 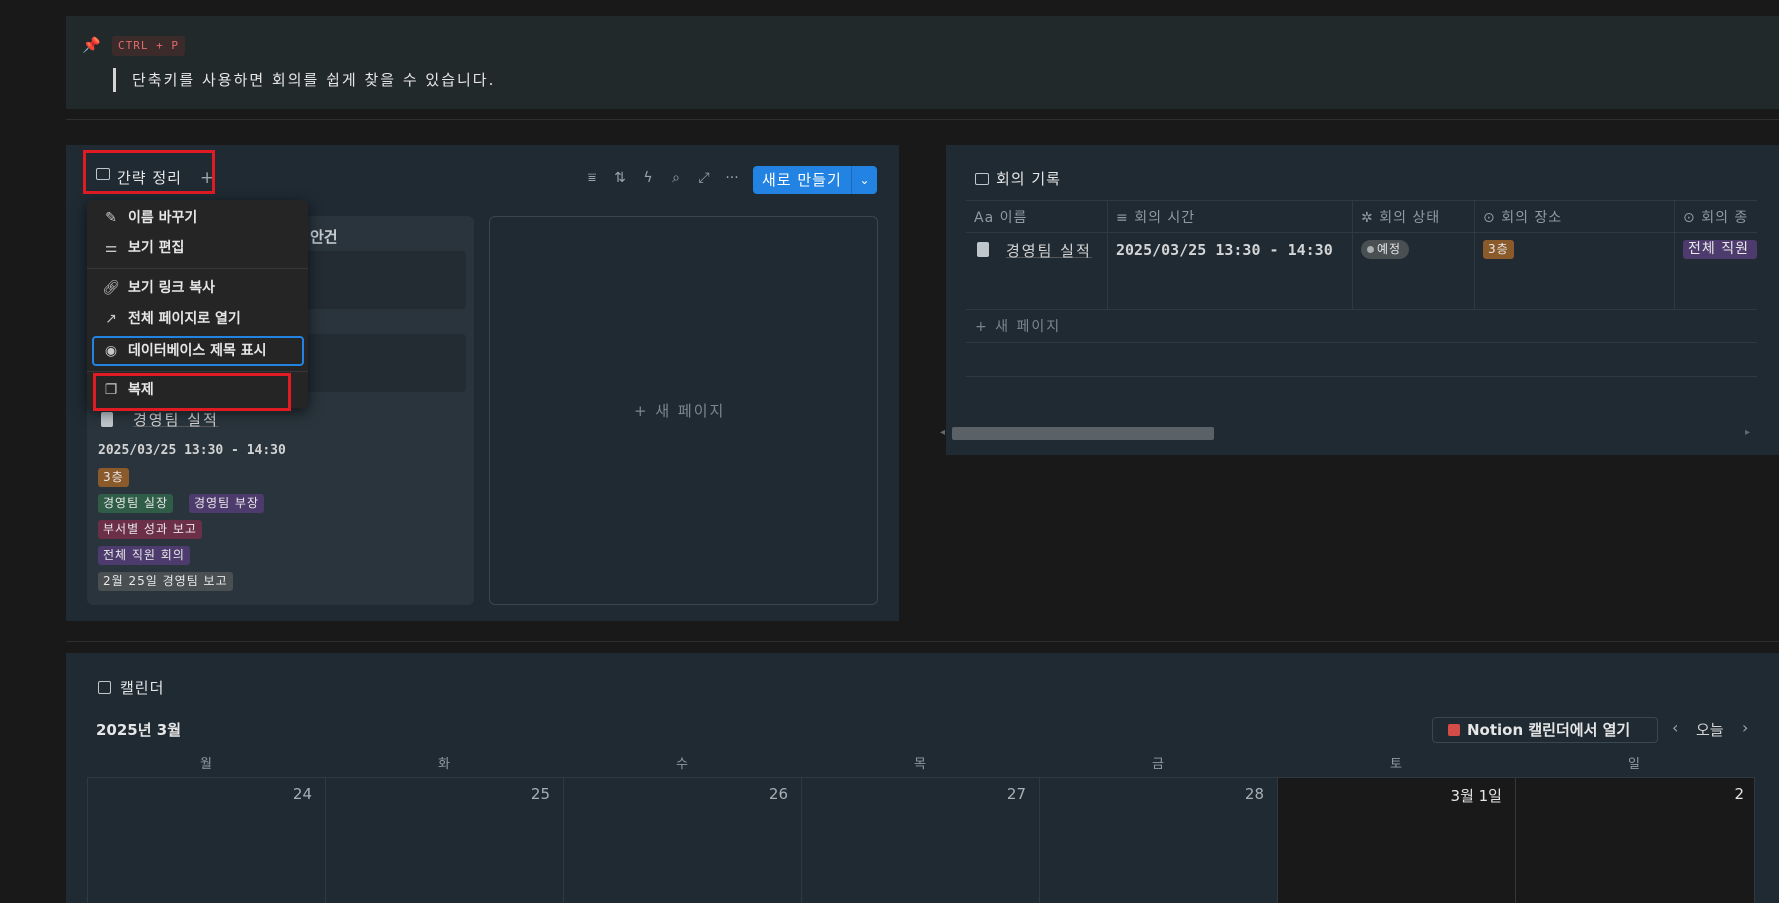 I want to click on day-number: 28, so click(x=1254, y=794).